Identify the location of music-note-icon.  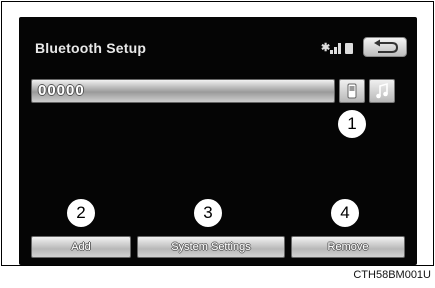
(382, 90).